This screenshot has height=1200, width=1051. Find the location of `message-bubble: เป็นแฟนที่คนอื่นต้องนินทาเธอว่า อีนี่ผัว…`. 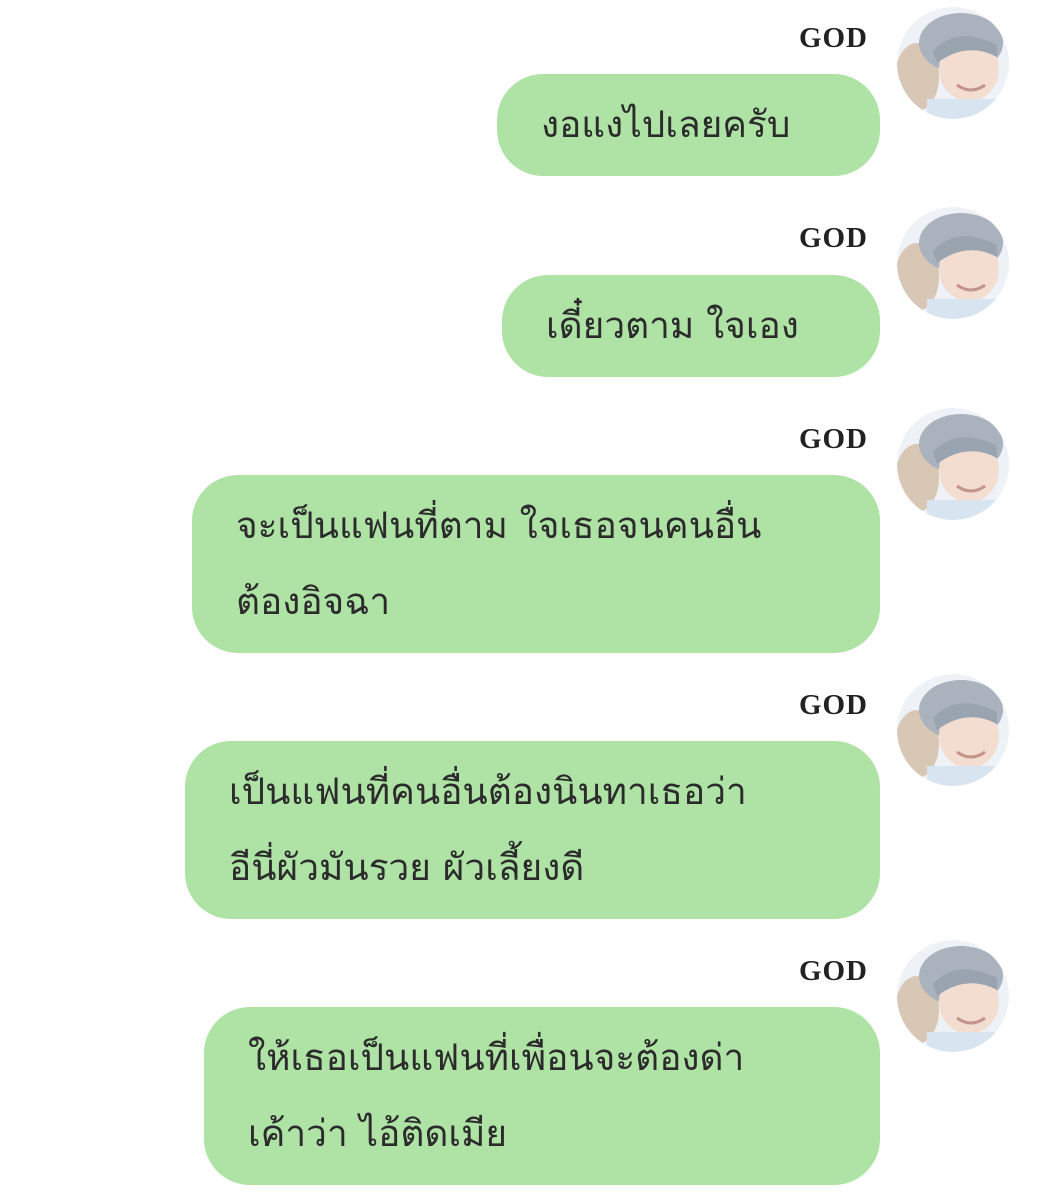

message-bubble: เป็นแฟนที่คนอื่นต้องนินทาเธอว่า อีนี่ผัว… is located at coordinates (532, 830).